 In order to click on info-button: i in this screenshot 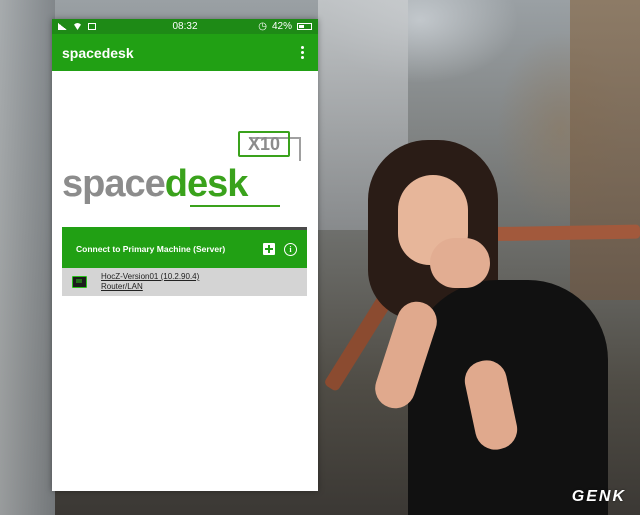, I will do `click(290, 249)`.